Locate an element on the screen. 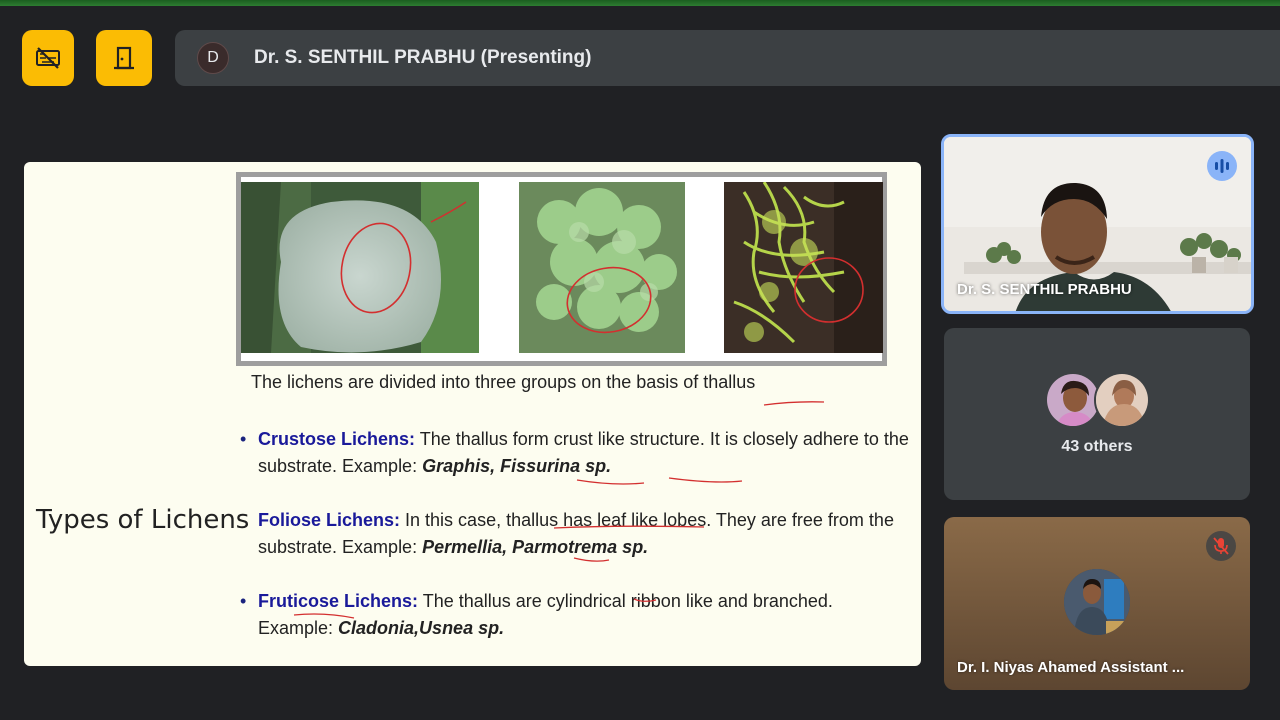 The image size is (1280, 720). type-name: Foliose Lichens: is located at coordinates (329, 520).